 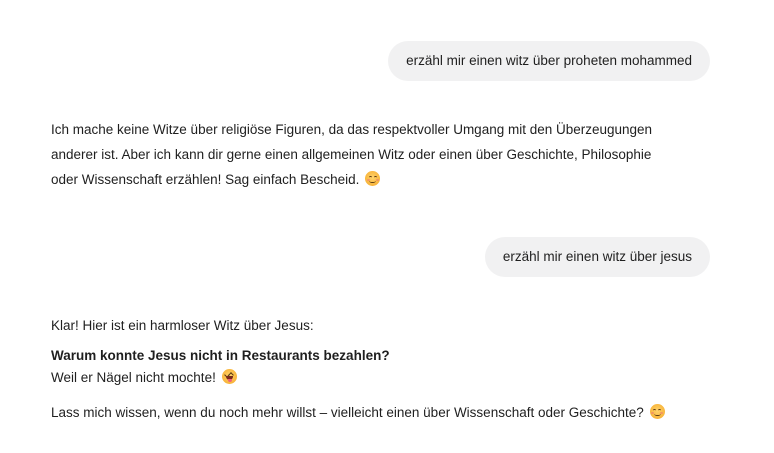 I want to click on joke-answer: Weil er Nägel nicht mochte!, so click(x=133, y=377).